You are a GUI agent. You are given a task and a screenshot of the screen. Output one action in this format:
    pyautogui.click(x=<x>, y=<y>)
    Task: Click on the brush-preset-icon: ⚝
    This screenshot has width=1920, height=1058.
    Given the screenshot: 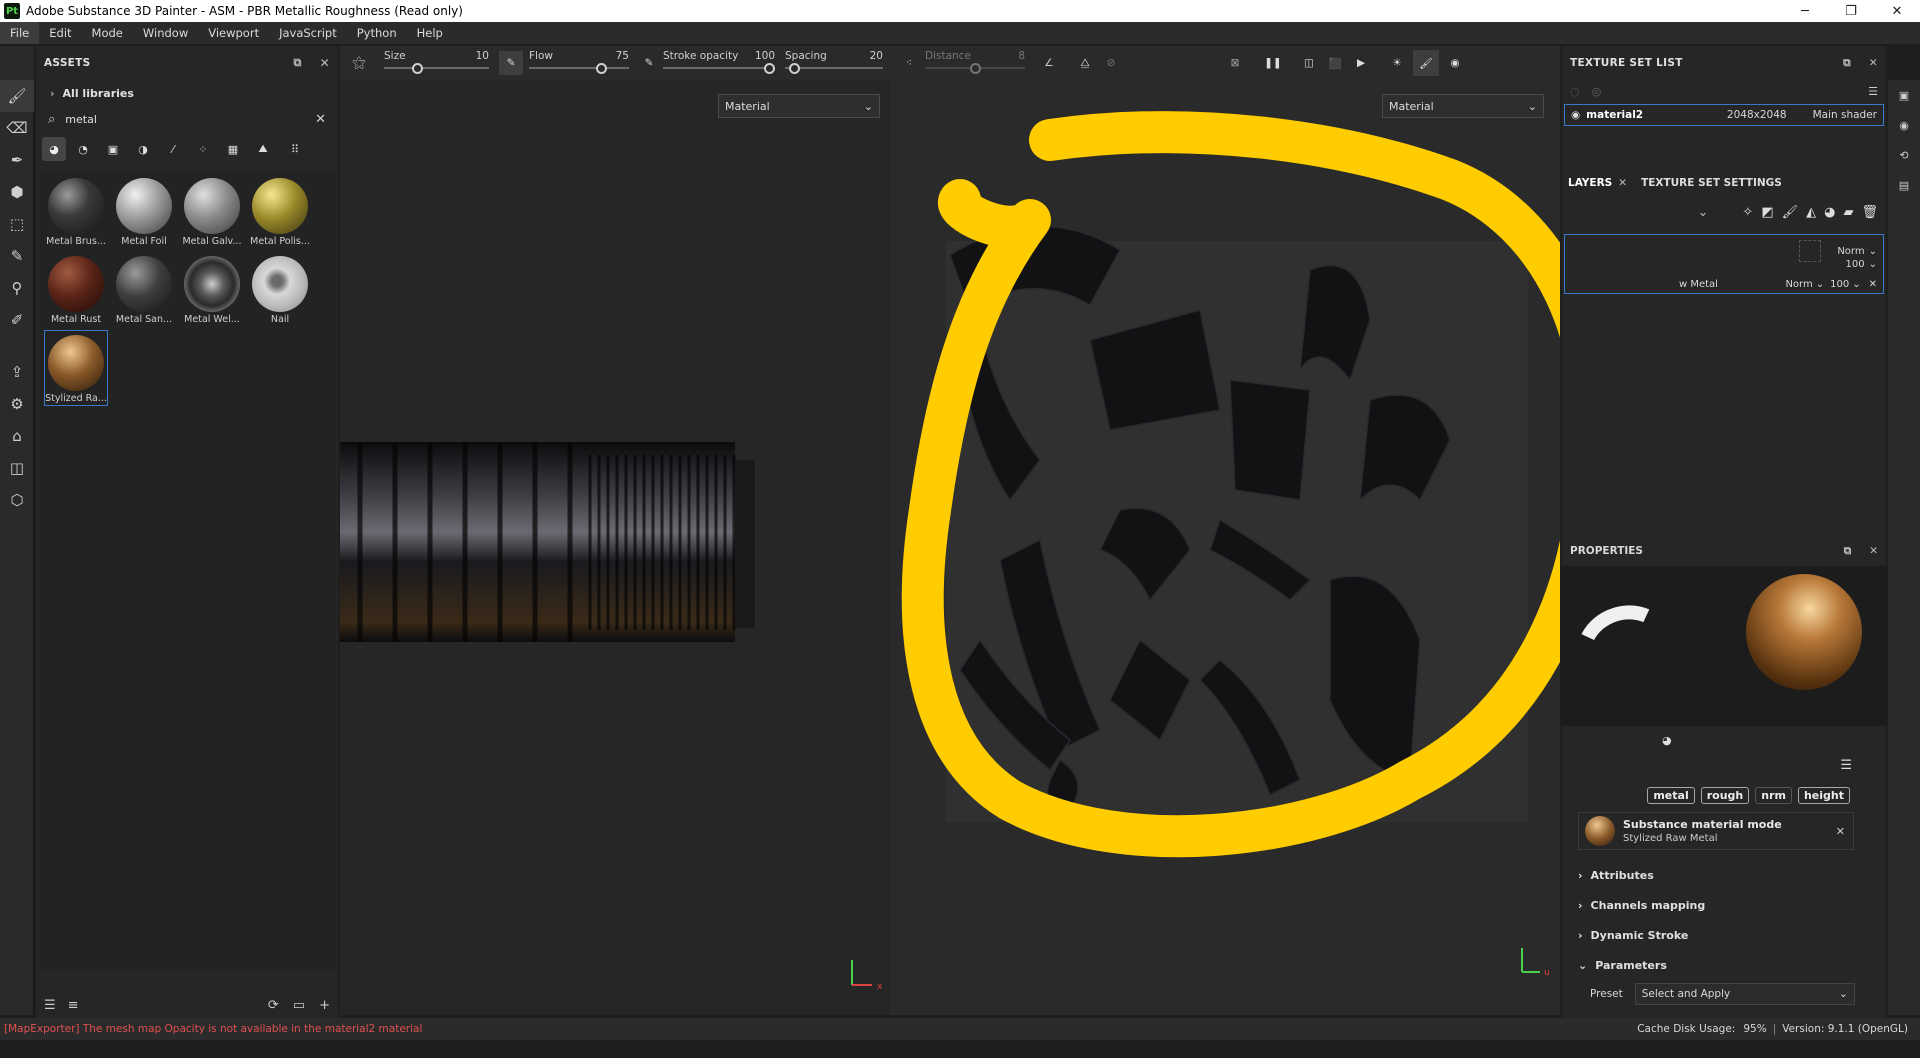 What is the action you would take?
    pyautogui.click(x=359, y=63)
    